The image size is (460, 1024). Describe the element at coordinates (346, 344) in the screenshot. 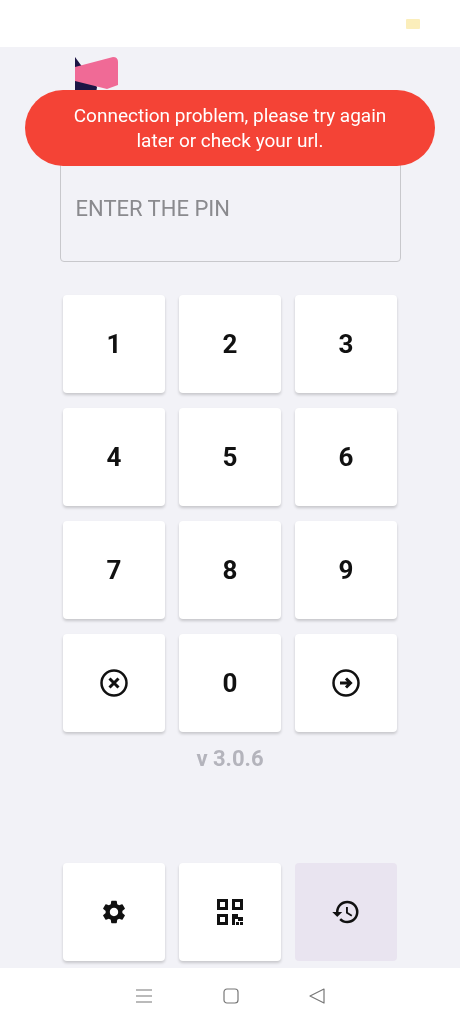

I see `digit-key: 3` at that location.